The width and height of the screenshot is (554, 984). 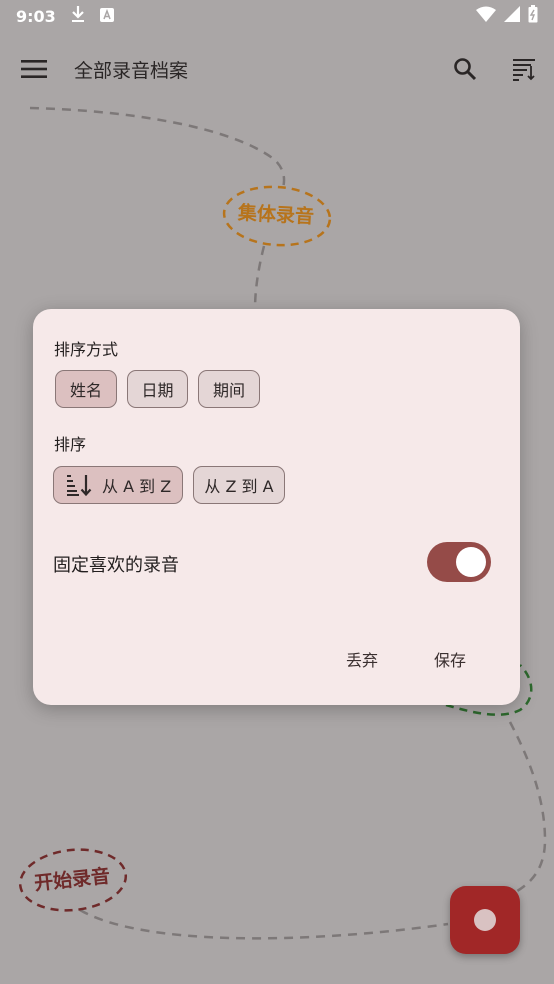 I want to click on sort-ascending-icon, so click(x=79, y=486).